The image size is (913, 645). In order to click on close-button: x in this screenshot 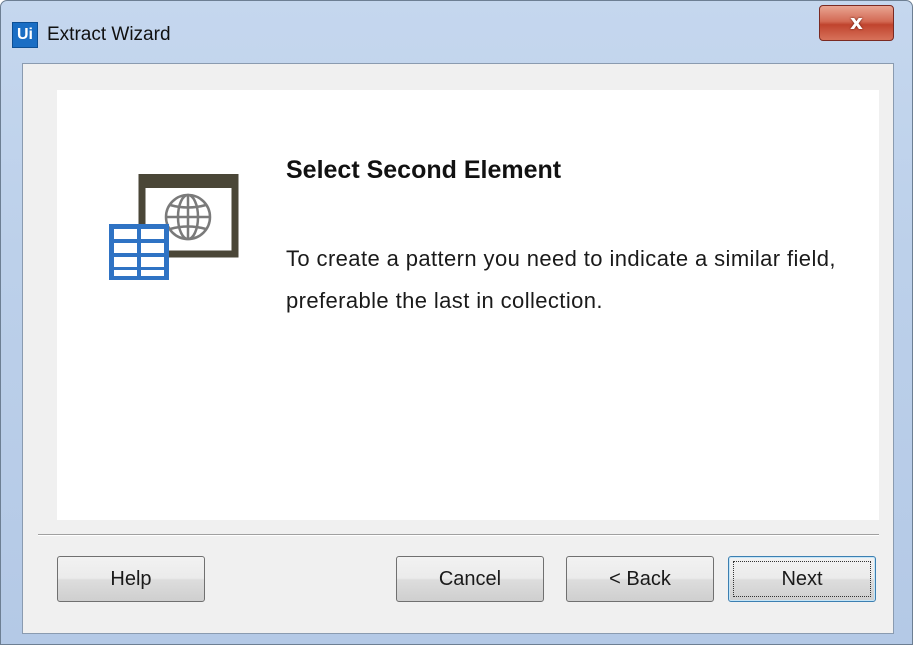, I will do `click(856, 23)`.